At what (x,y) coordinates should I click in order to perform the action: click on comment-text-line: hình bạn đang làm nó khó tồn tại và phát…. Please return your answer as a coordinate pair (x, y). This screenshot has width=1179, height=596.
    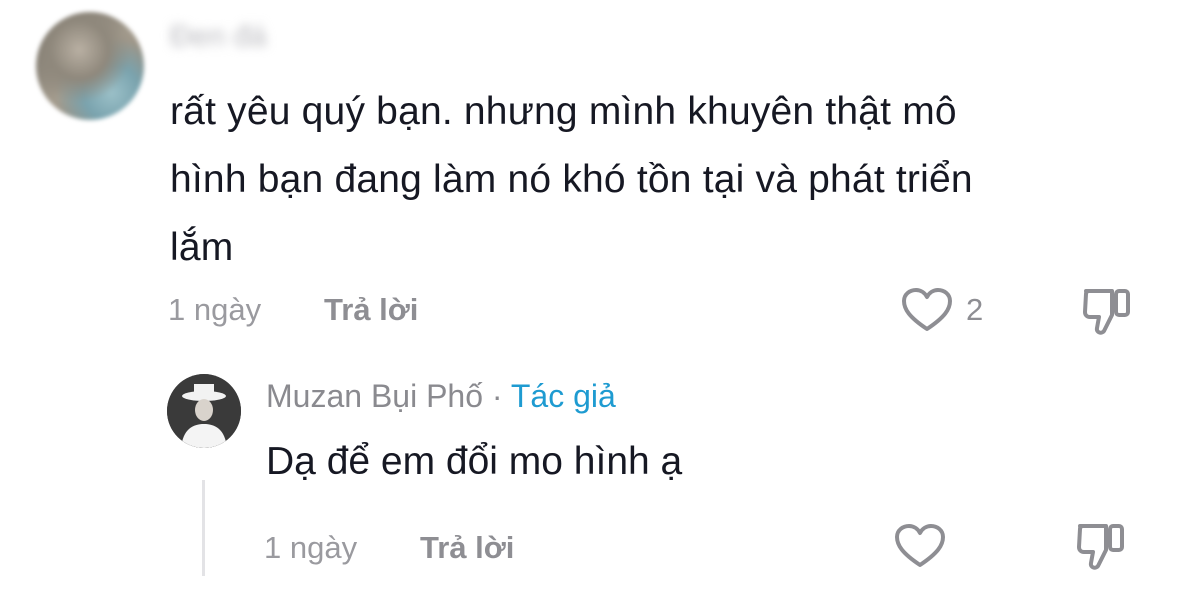
    Looking at the image, I should click on (571, 179).